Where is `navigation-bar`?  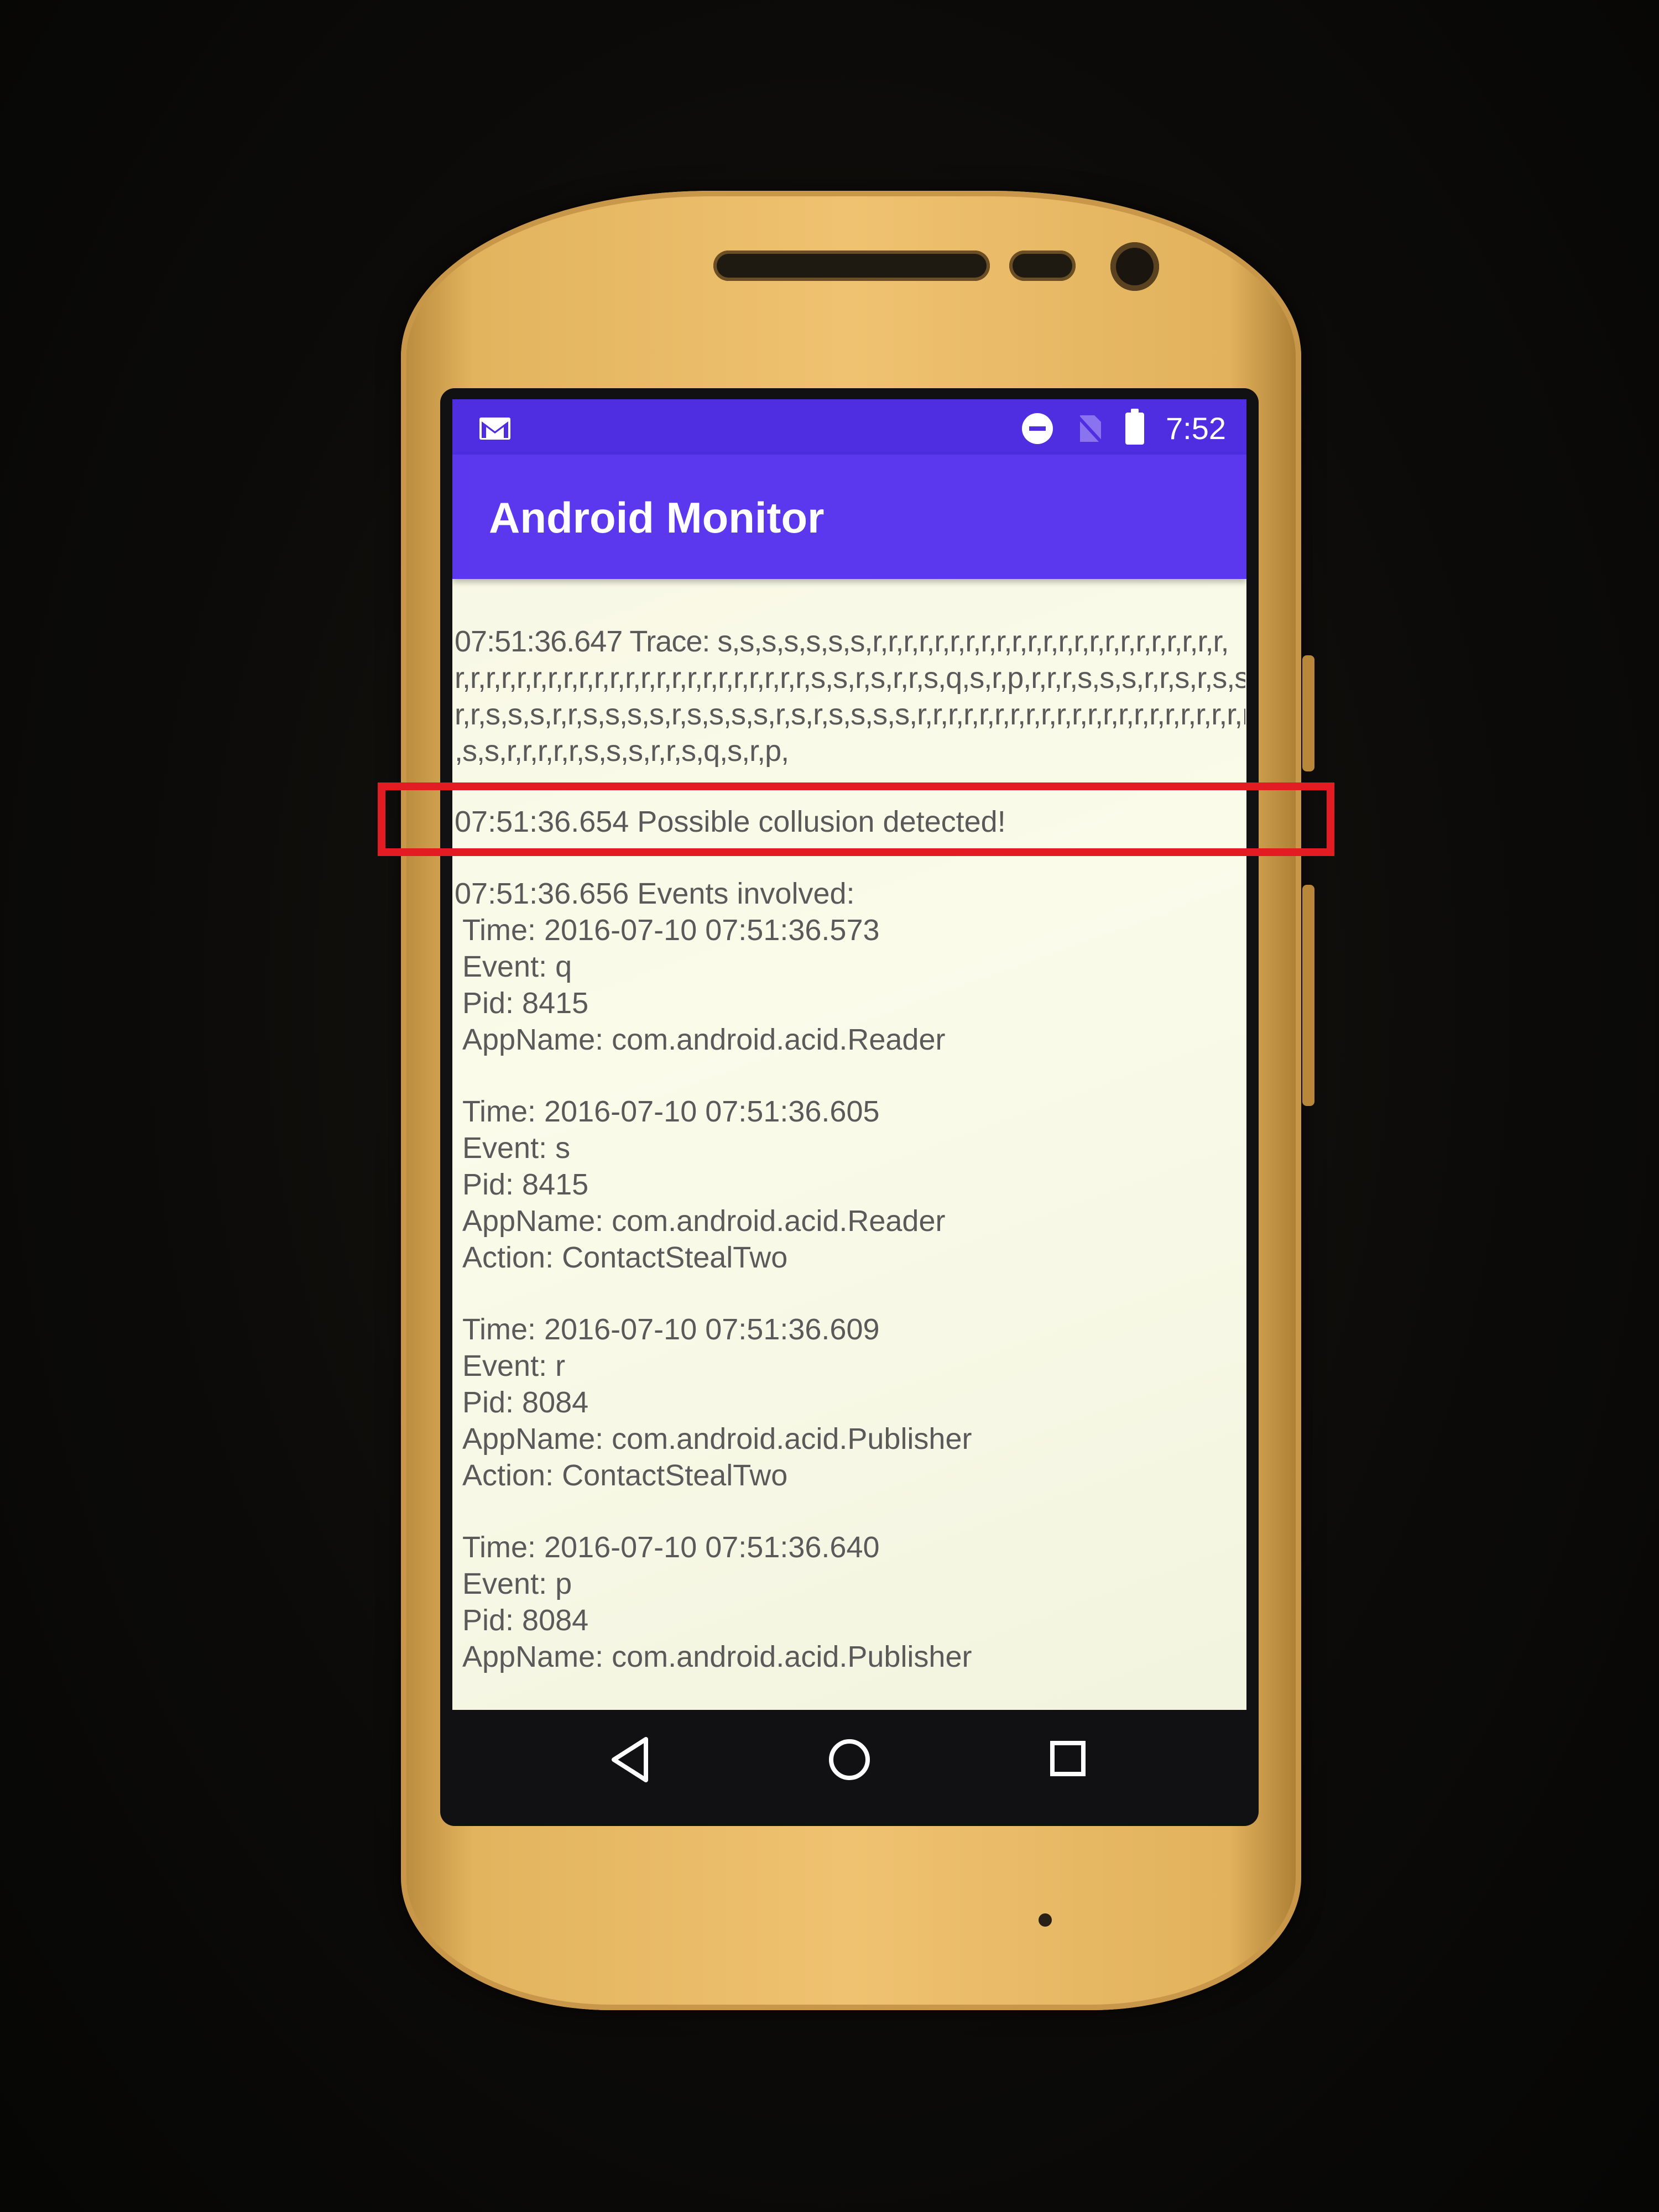 navigation-bar is located at coordinates (849, 1763).